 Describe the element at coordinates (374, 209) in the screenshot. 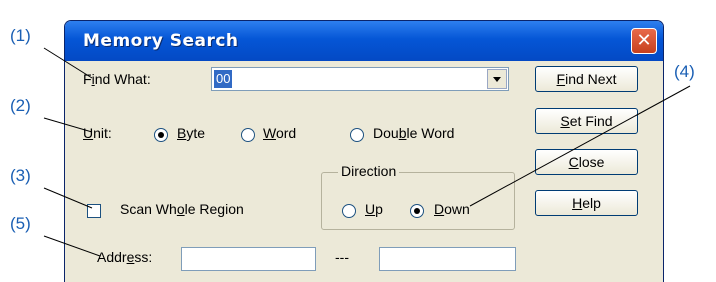

I see `direction-up-label: Up` at that location.